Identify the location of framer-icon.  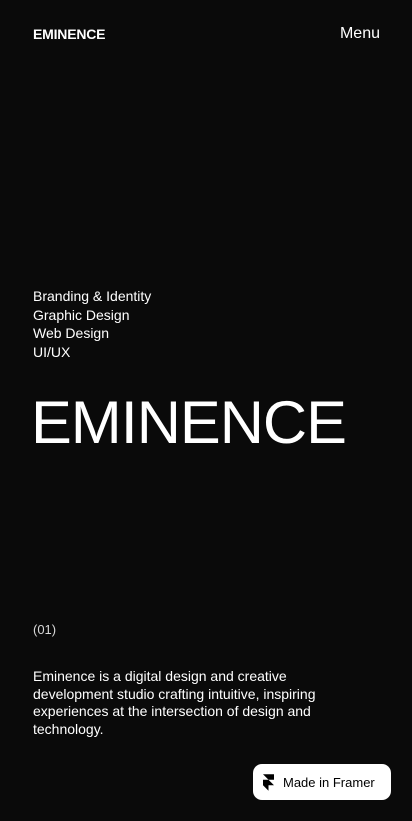
(268, 782).